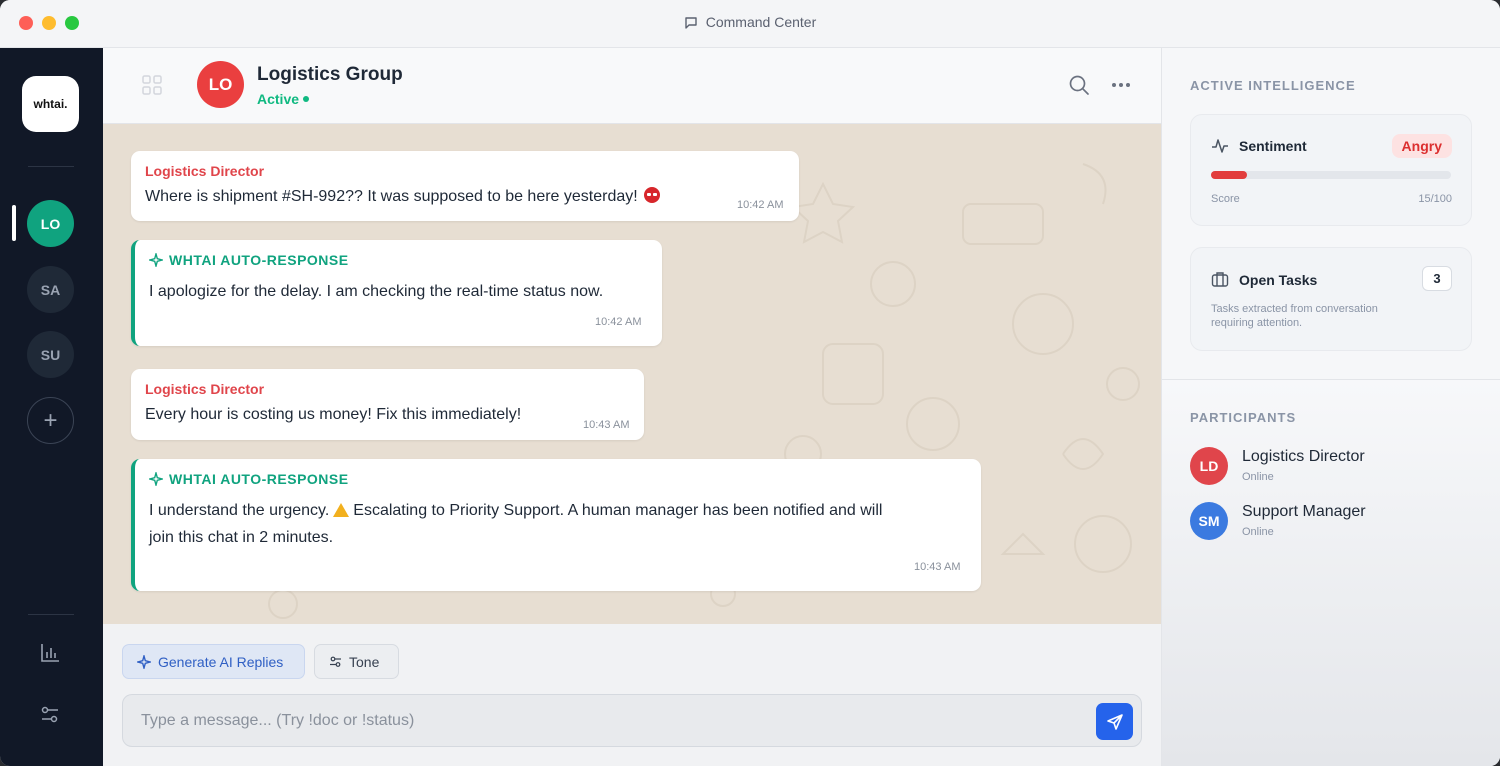 Image resolution: width=1500 pixels, height=766 pixels. Describe the element at coordinates (1225, 199) in the screenshot. I see `score-label: Score` at that location.